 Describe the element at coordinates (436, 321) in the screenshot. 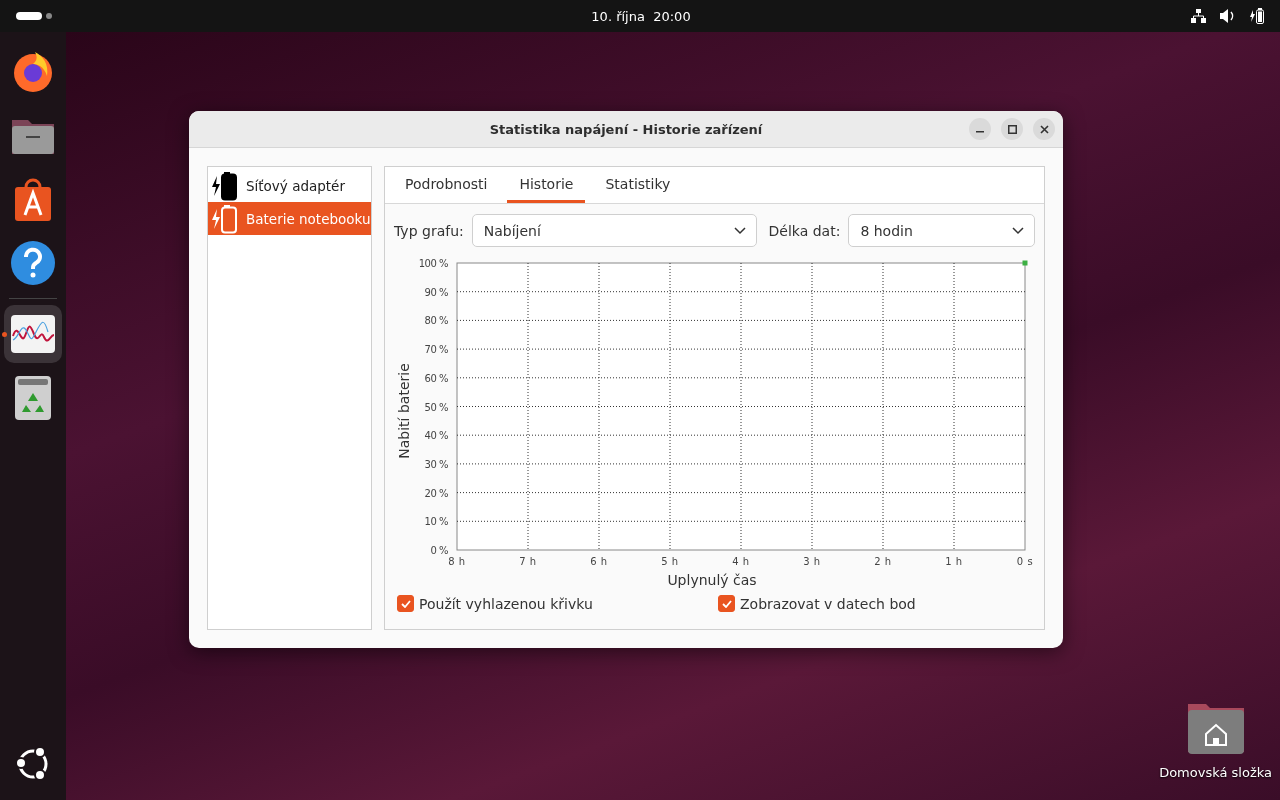

I see `y-tick-label: 80 %` at that location.